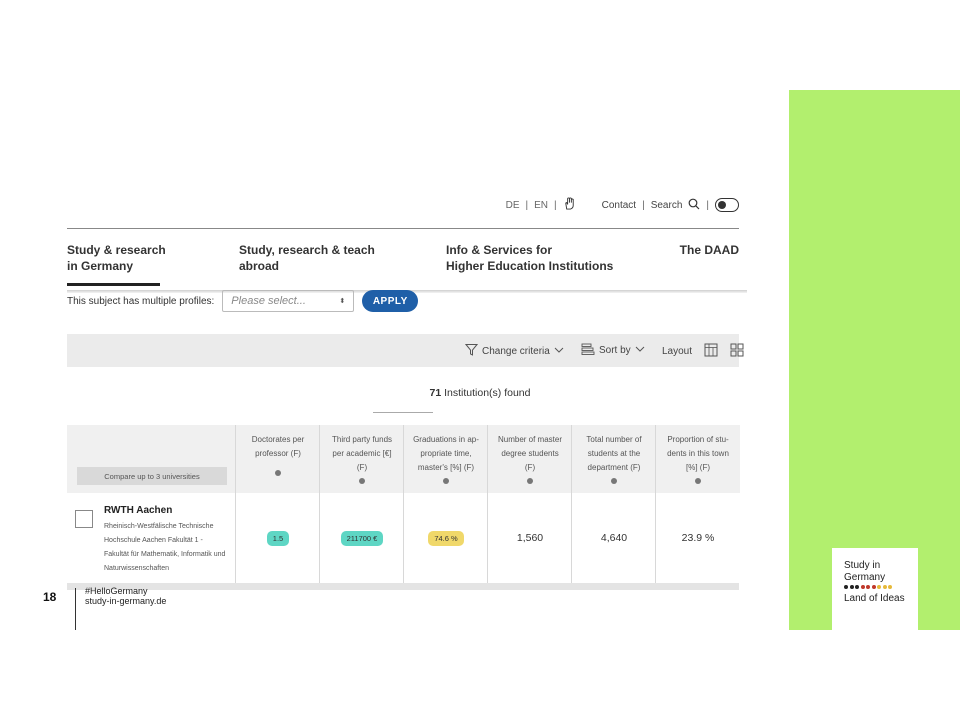  I want to click on change-criteria-label: Change criteria, so click(516, 351).